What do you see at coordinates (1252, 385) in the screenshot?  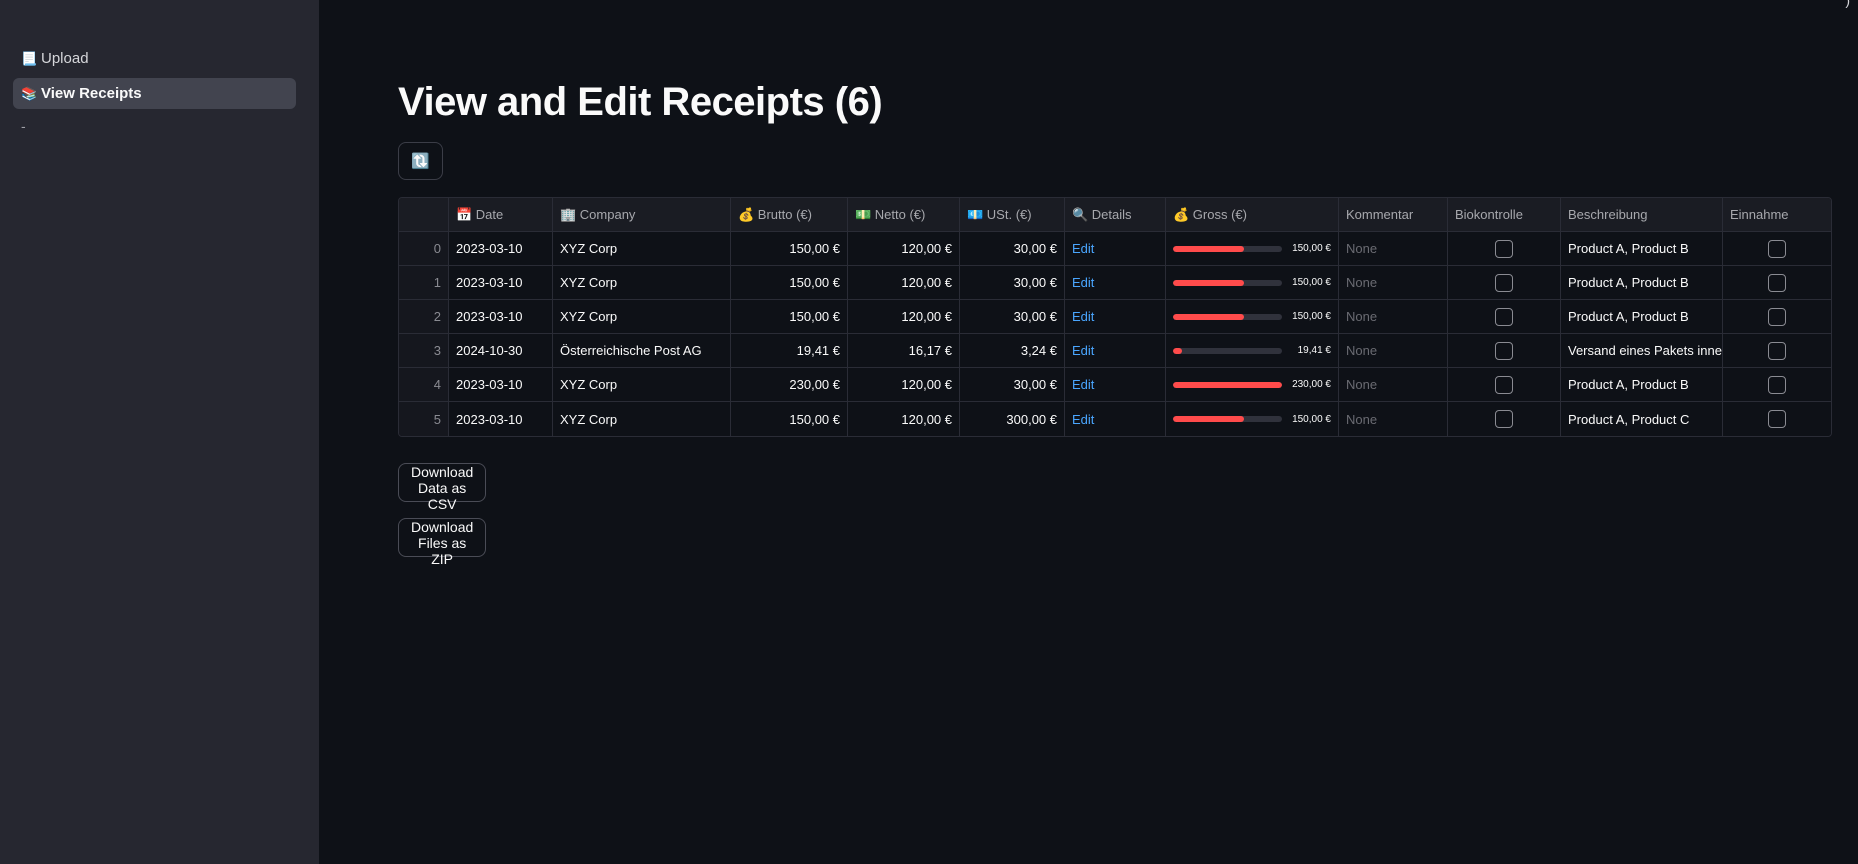 I see `gross-cell: 230,00 €` at bounding box center [1252, 385].